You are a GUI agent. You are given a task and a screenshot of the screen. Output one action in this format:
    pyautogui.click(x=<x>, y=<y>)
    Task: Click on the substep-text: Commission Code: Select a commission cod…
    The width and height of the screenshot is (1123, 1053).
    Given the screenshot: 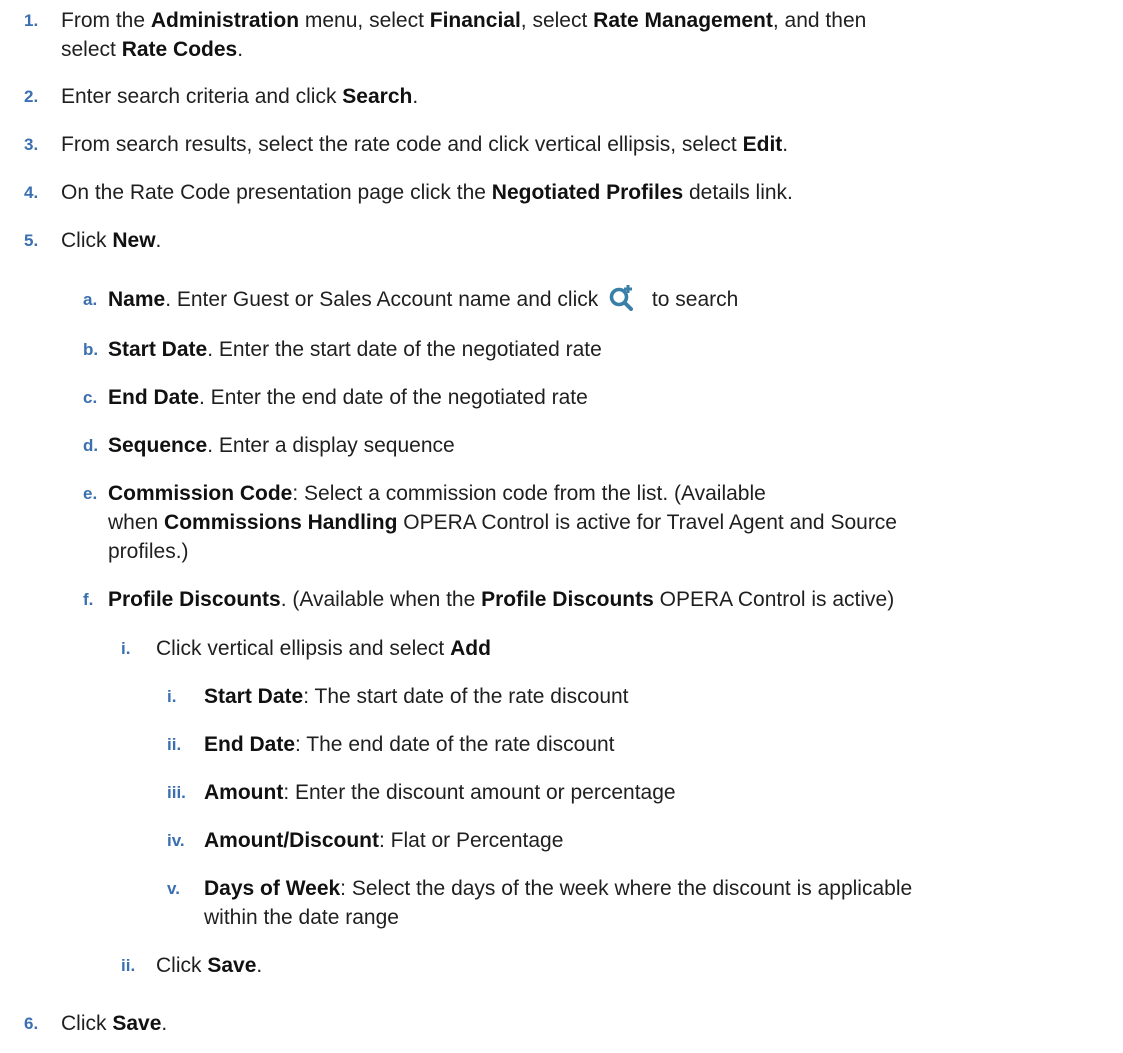 What is the action you would take?
    pyautogui.click(x=437, y=493)
    